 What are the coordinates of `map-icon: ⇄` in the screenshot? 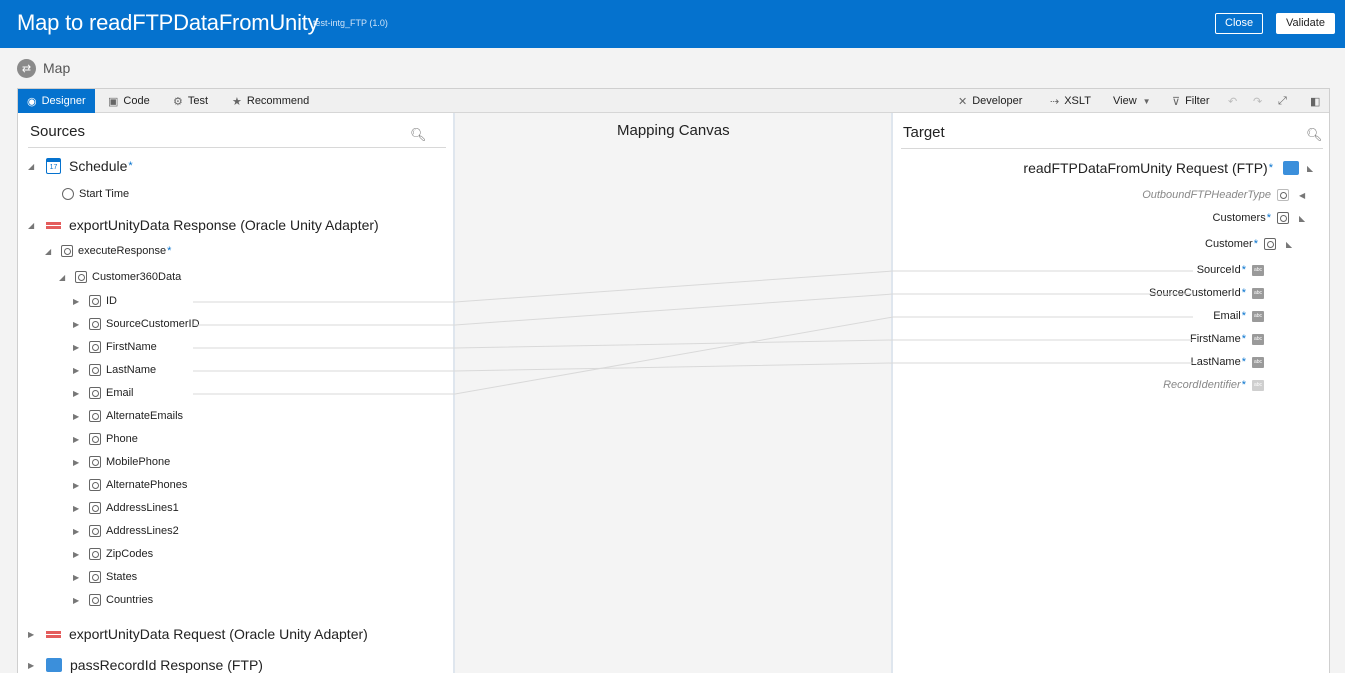 It's located at (26, 68).